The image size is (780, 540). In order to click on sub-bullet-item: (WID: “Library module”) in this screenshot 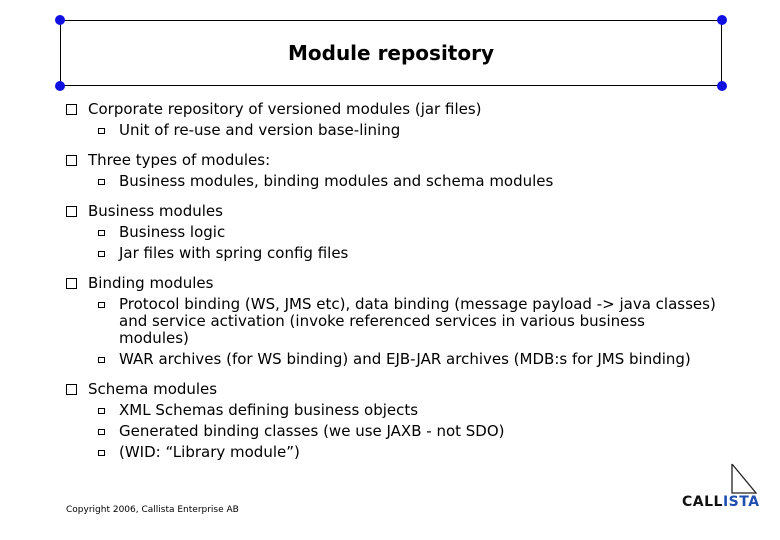, I will do `click(391, 452)`.